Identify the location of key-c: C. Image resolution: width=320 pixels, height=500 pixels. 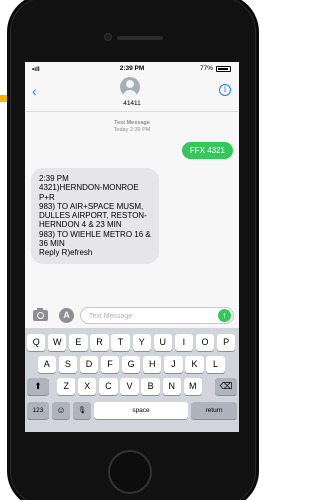
(108, 386).